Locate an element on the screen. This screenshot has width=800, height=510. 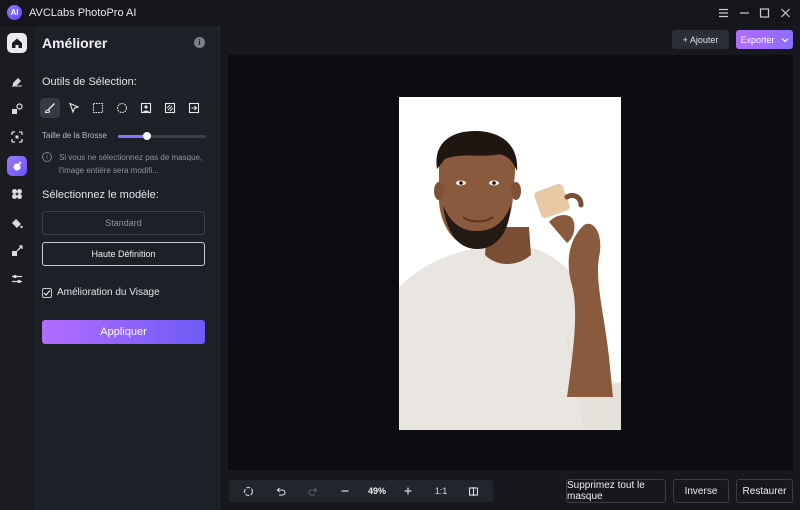
model-label: Sélectionnez le modèle: is located at coordinates (100, 195).